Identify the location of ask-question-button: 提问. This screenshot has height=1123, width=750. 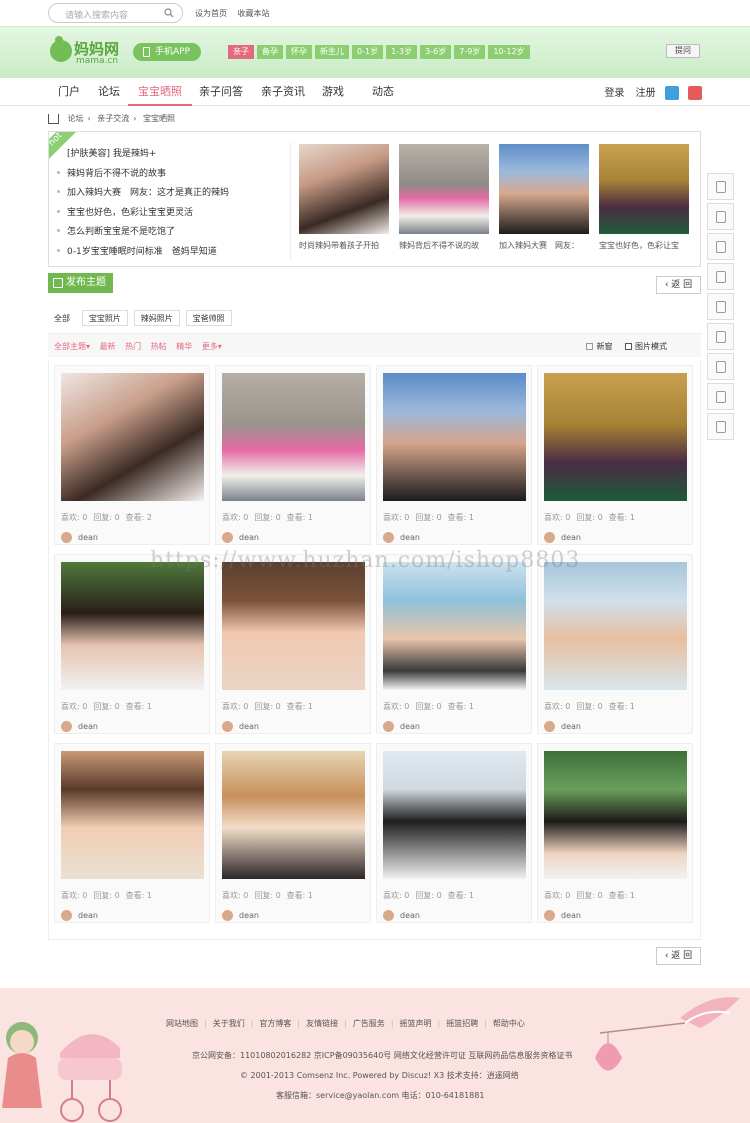
(683, 51).